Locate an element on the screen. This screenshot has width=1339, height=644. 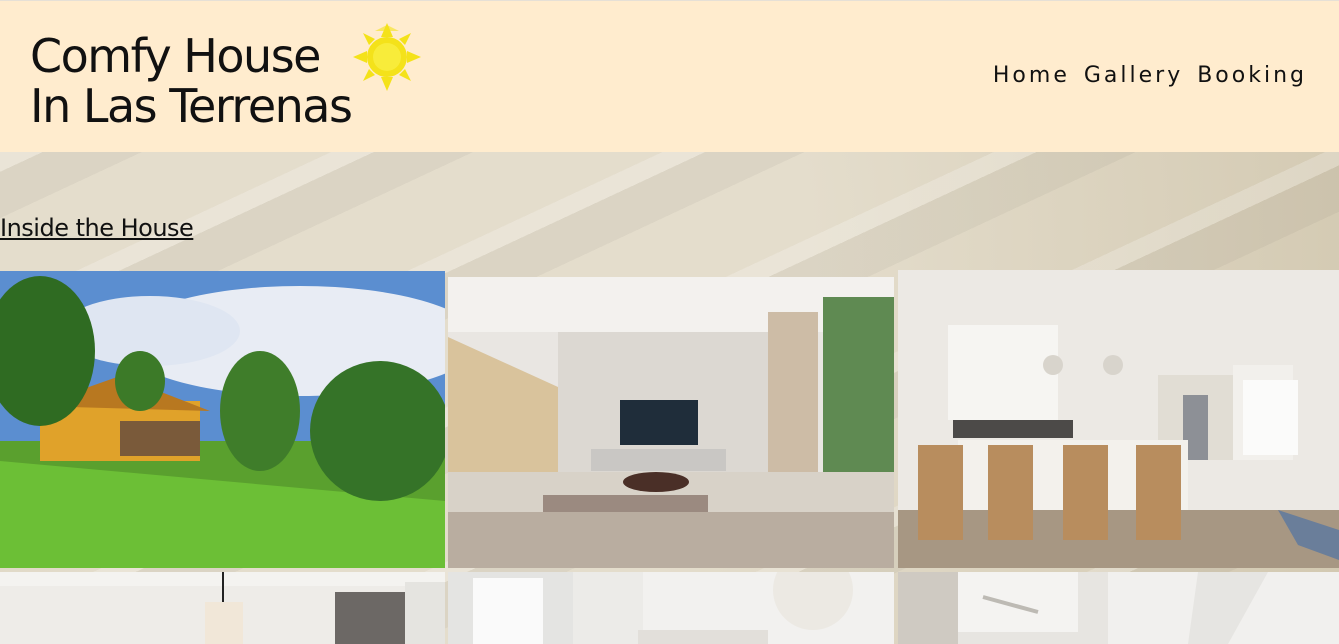
nav-home-link: Home is located at coordinates (1031, 75).